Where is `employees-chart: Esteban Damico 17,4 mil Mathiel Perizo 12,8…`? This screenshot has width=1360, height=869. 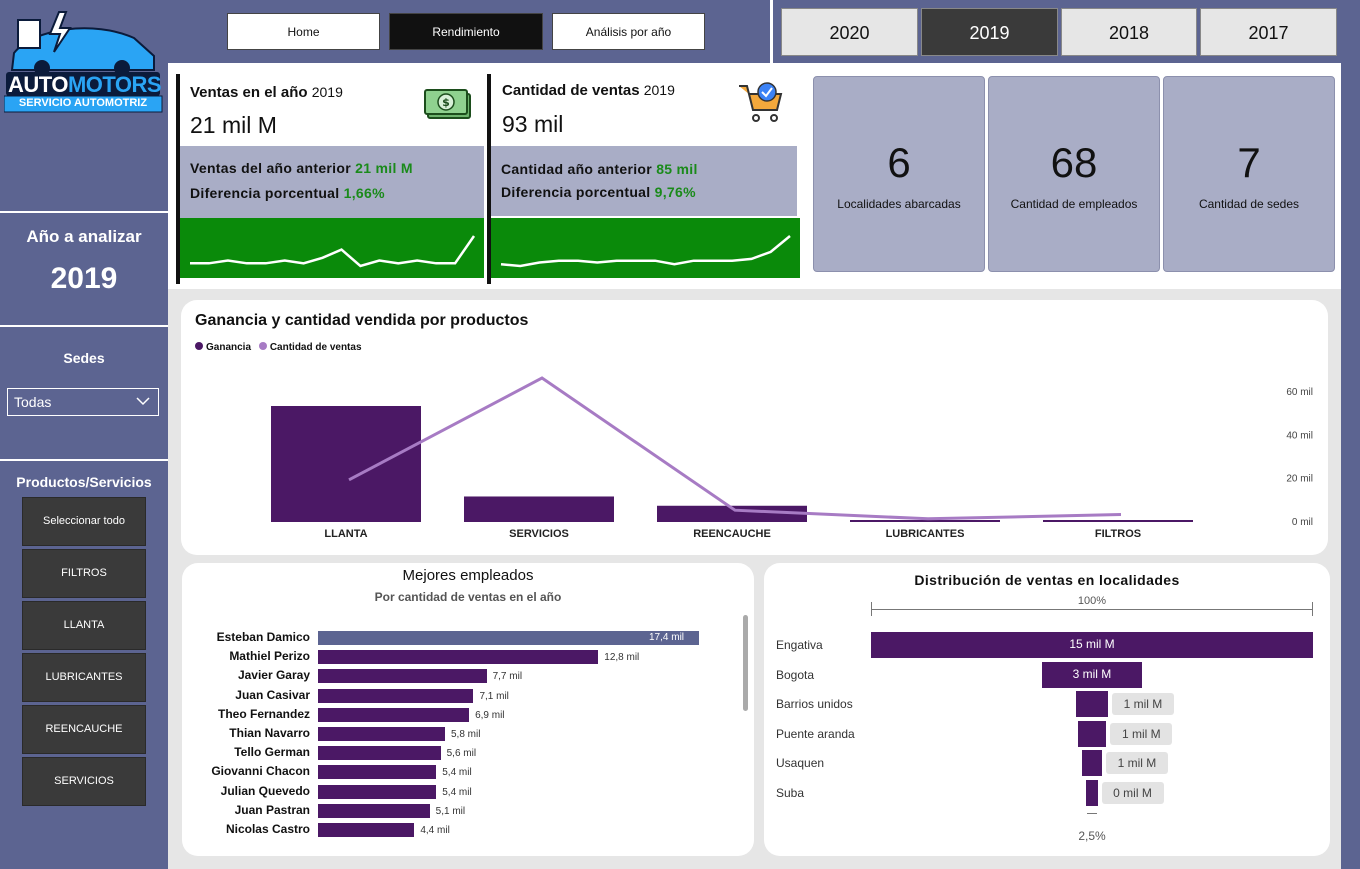
employees-chart: Esteban Damico 17,4 mil Mathiel Perizo 12,8… is located at coordinates (468, 709).